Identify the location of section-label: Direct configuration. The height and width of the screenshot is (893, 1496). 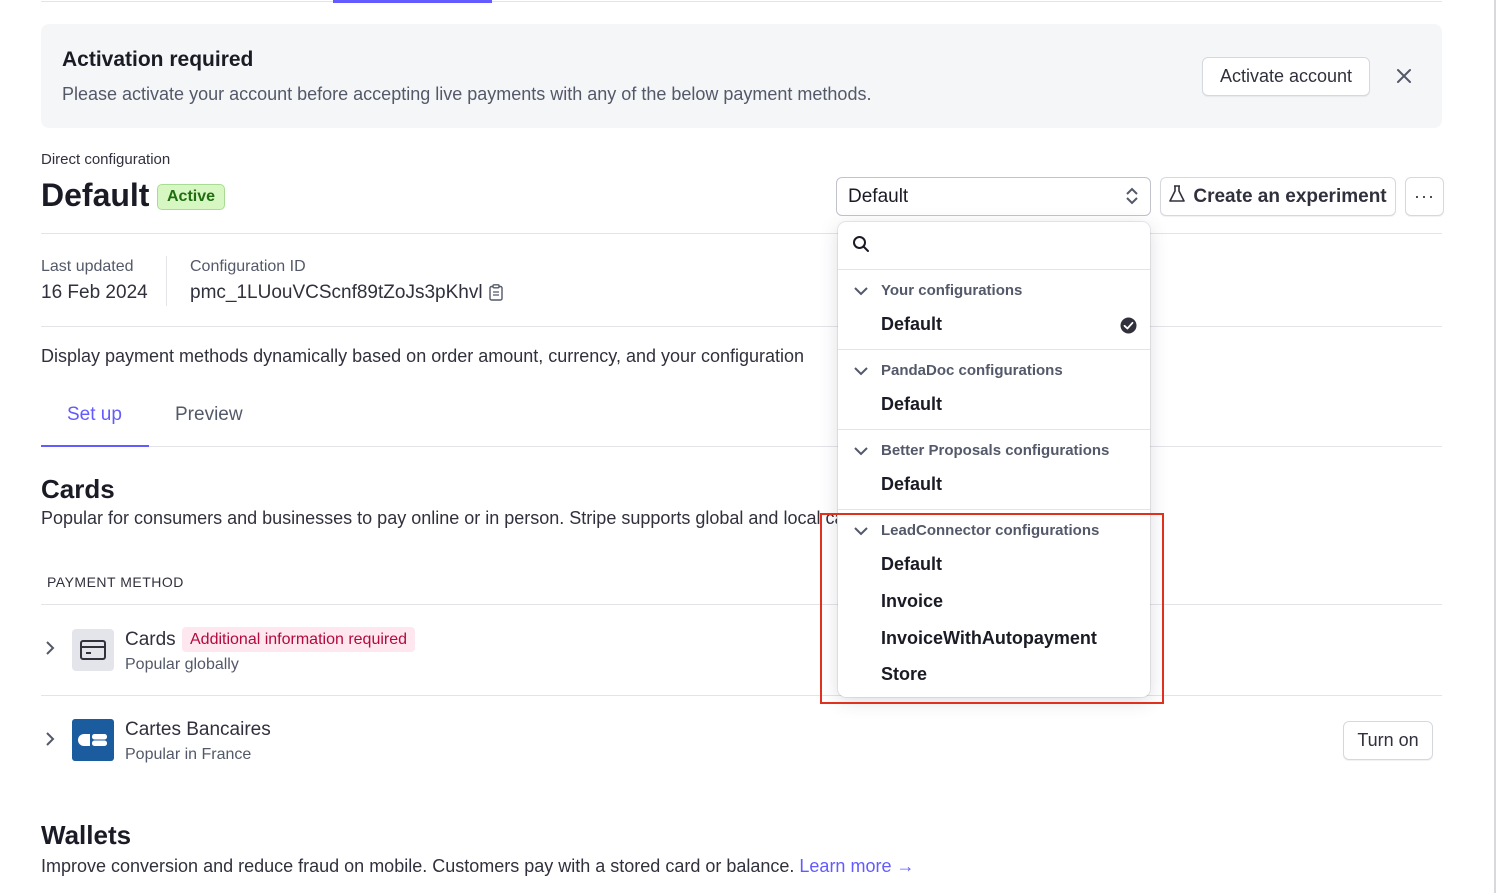
(106, 159).